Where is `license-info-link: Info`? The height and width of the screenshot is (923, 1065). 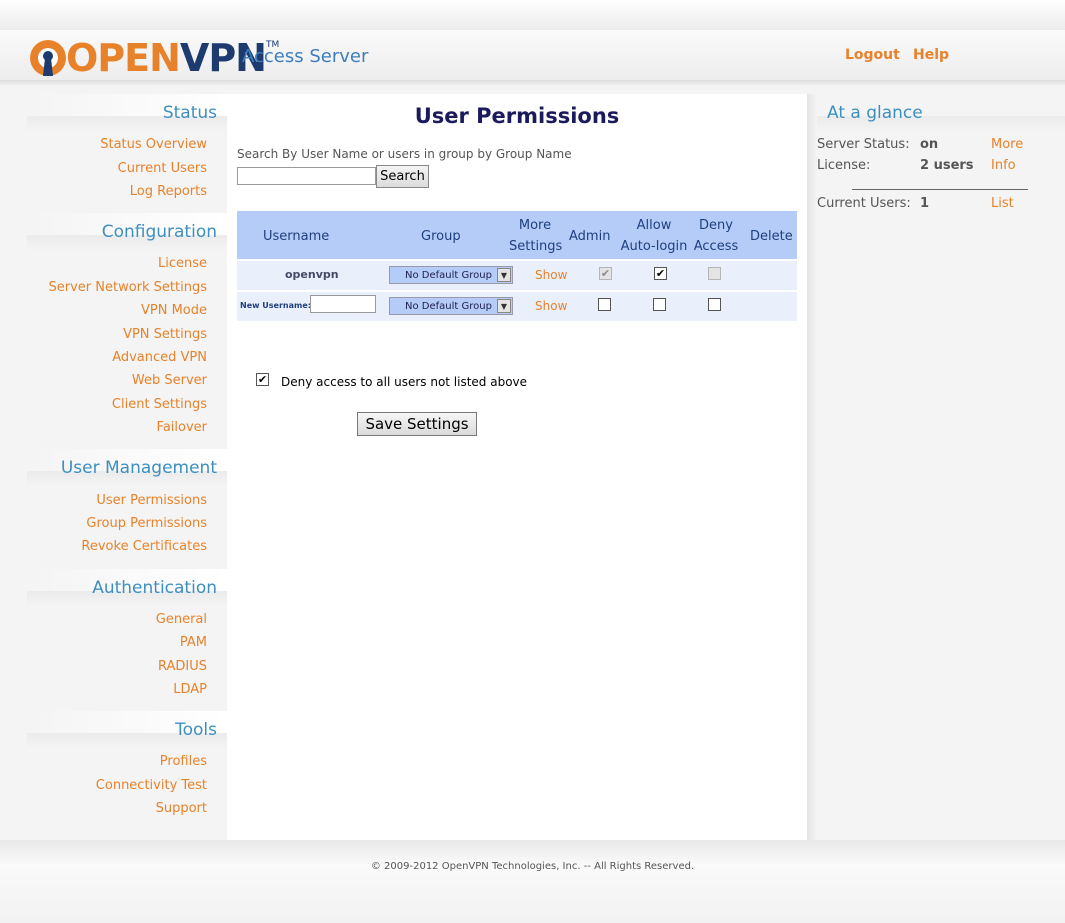
license-info-link: Info is located at coordinates (1003, 165).